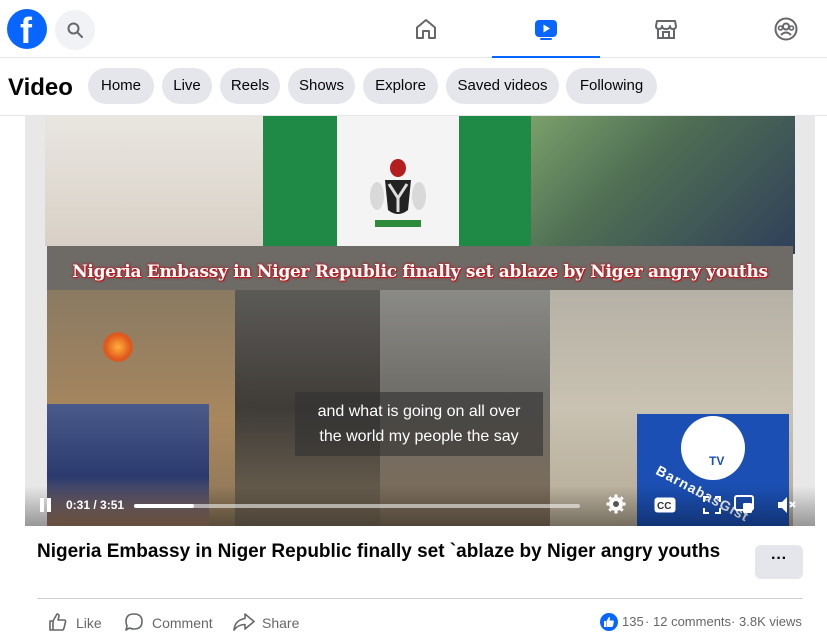  Describe the element at coordinates (95, 505) in the screenshot. I see `playback-time: 0:31 / 3:51` at that location.